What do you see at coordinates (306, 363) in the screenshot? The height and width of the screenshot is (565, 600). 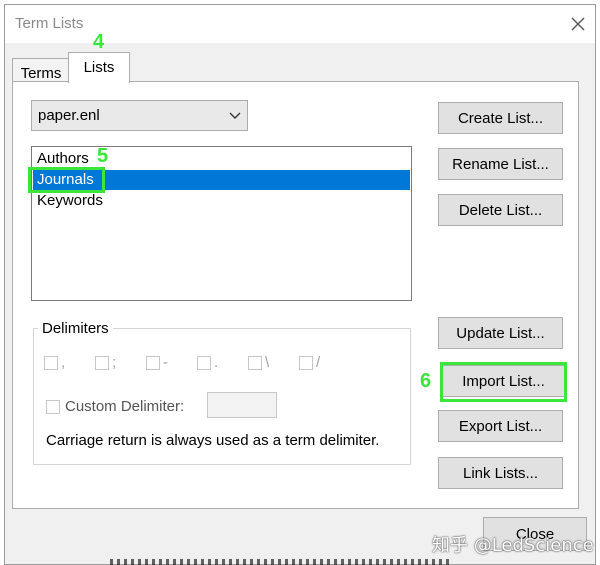 I see `delimiter-slash-checkbox` at bounding box center [306, 363].